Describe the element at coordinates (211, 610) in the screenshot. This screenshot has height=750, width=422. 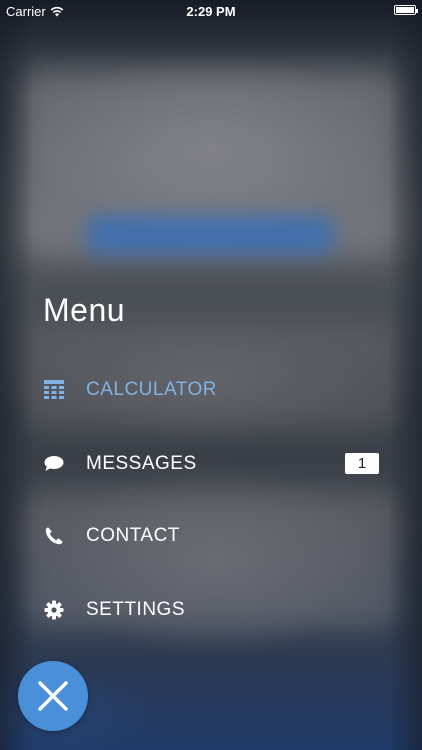
I see `menu-item-settings: SETTINGS` at that location.